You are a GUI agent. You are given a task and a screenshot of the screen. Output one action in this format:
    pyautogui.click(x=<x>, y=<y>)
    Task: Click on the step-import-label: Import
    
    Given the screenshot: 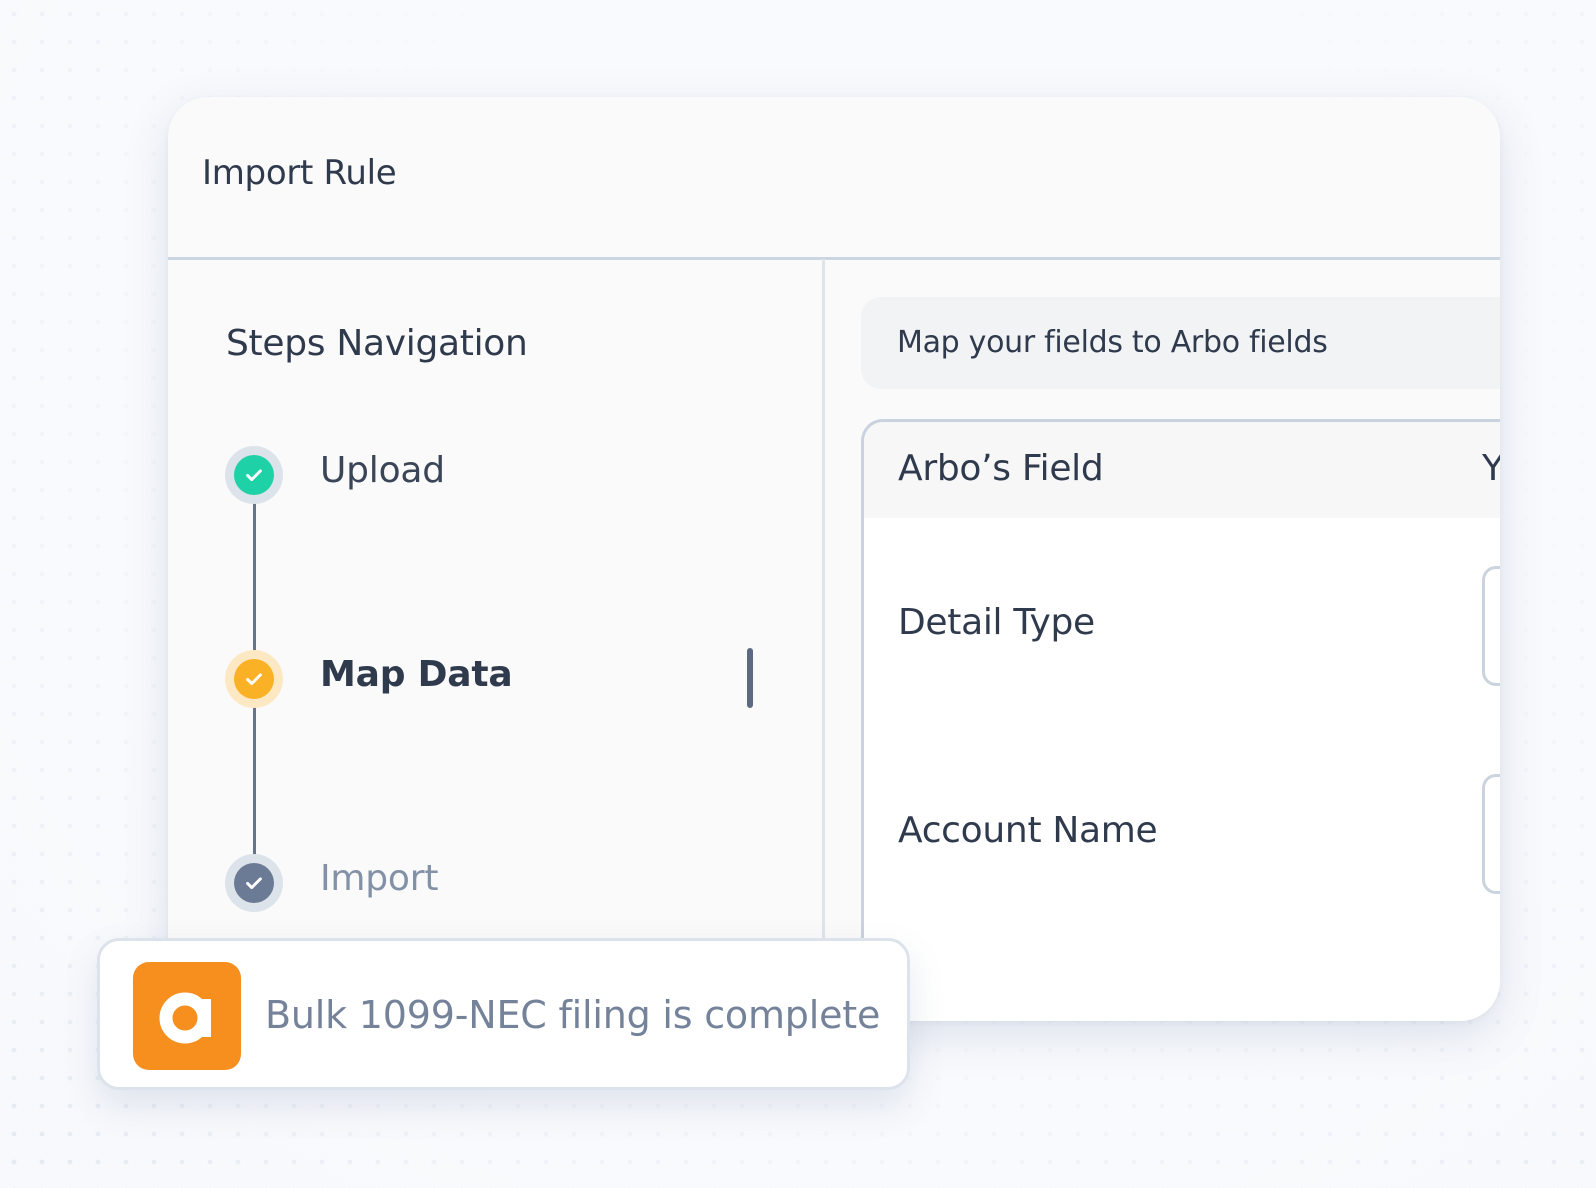 What is the action you would take?
    pyautogui.click(x=379, y=878)
    